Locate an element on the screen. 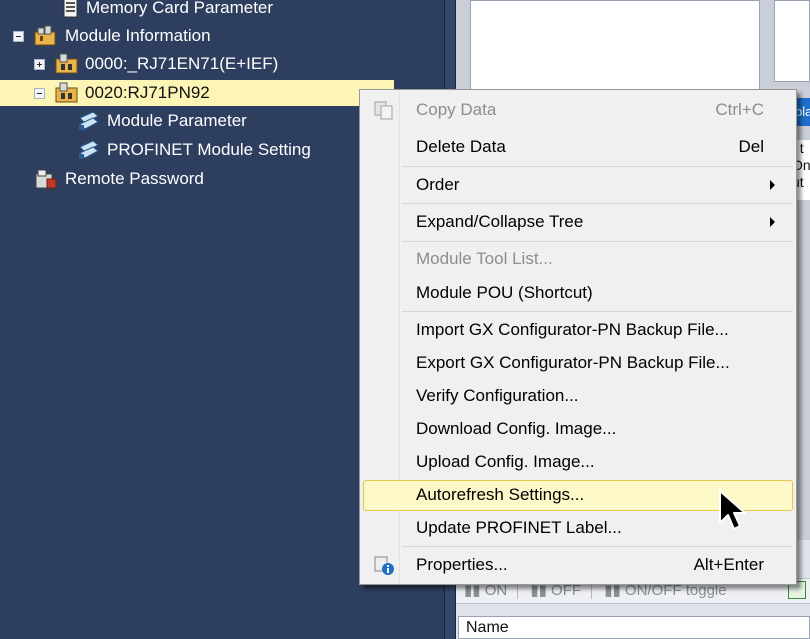  mouse-pointer-icon is located at coordinates (732, 513).